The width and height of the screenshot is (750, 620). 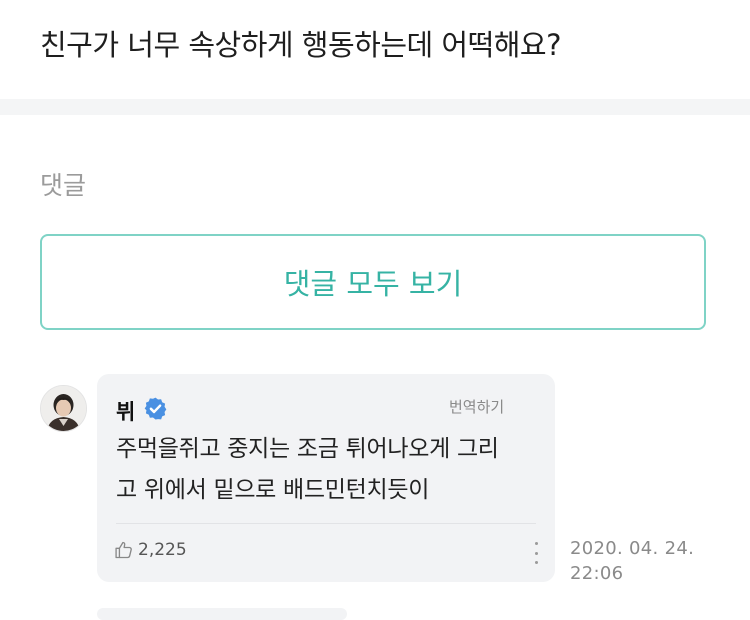 I want to click on next-comment-bubble, so click(x=222, y=614).